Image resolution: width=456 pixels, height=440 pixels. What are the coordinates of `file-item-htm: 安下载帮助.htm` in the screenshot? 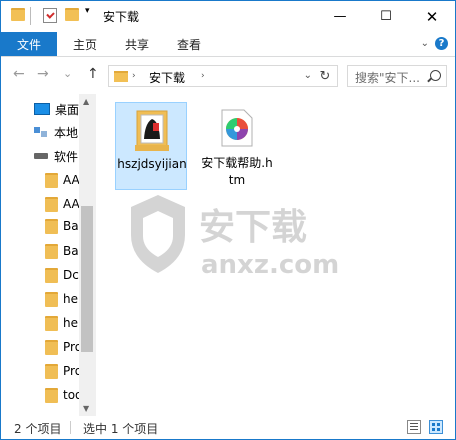 It's located at (237, 146).